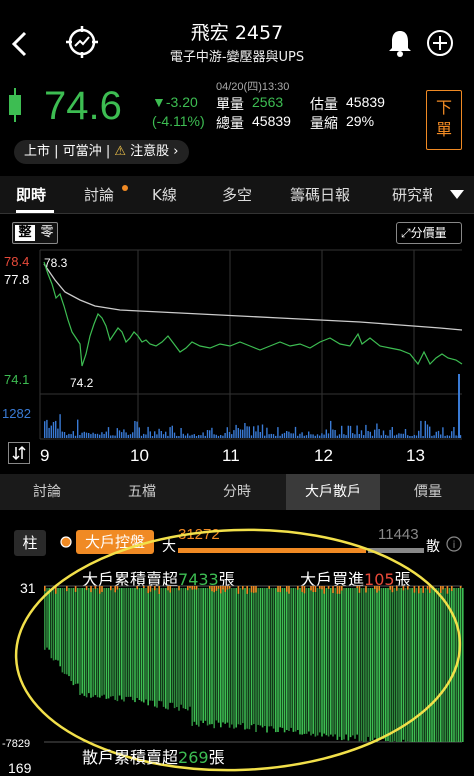  I want to click on subtab-price-volume: 價量, so click(428, 492).